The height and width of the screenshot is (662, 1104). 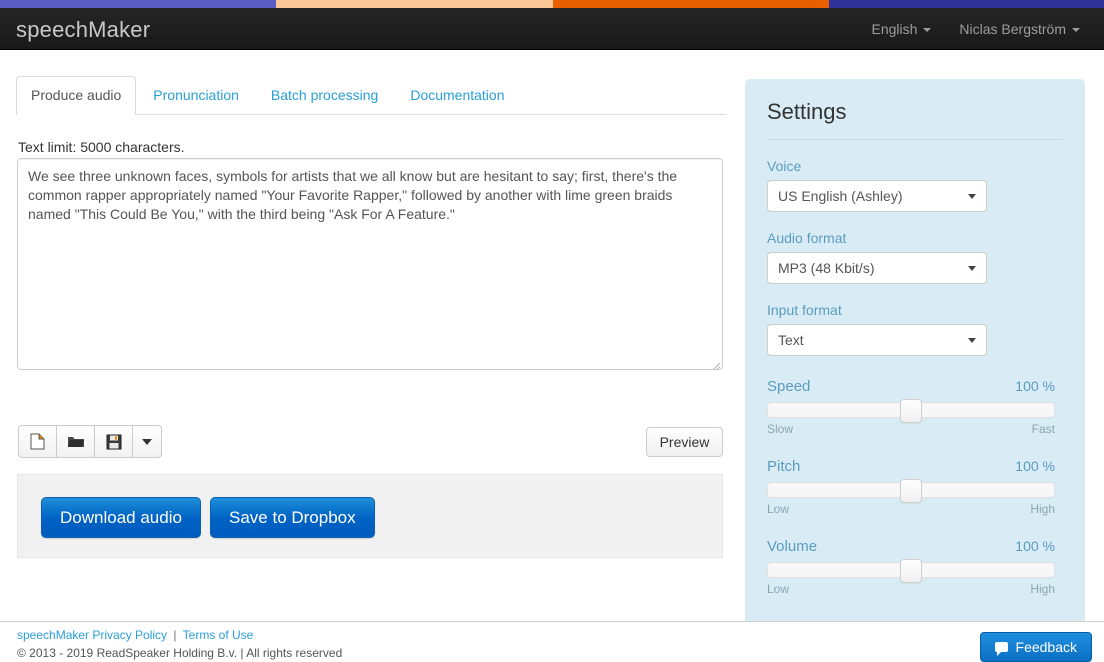 What do you see at coordinates (1035, 546) in the screenshot?
I see `volume-value: 100 %` at bounding box center [1035, 546].